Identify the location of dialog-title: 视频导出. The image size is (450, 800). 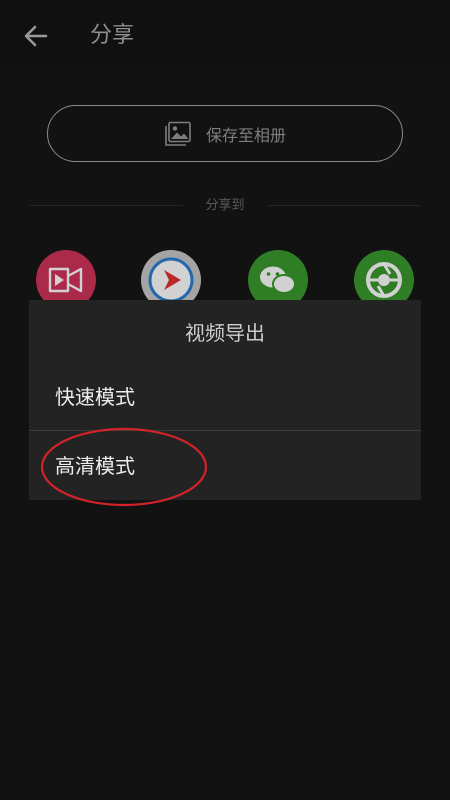
(225, 333).